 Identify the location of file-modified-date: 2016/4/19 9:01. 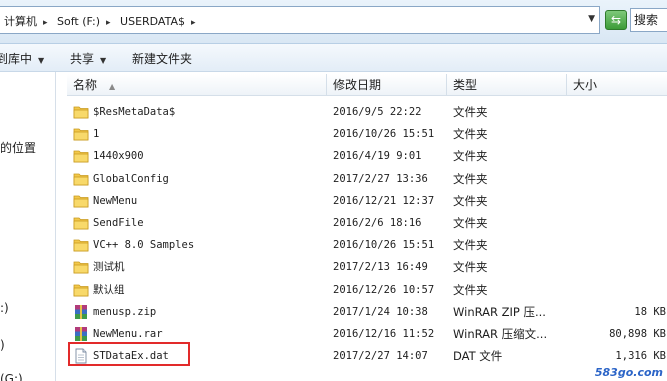
(377, 156).